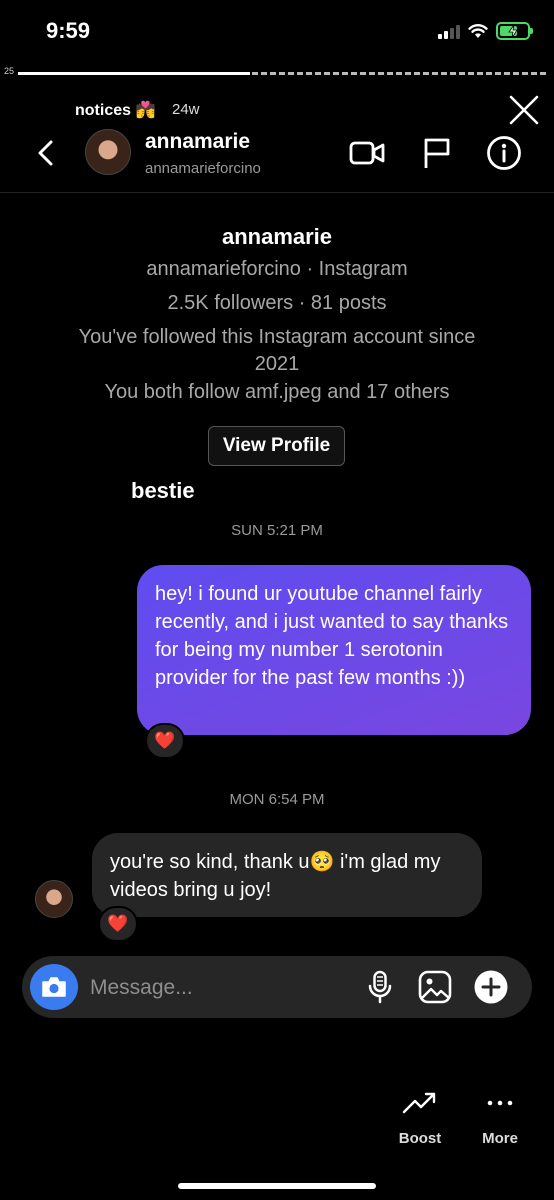 Image resolution: width=554 pixels, height=1200 pixels. I want to click on close-icon, so click(524, 110).